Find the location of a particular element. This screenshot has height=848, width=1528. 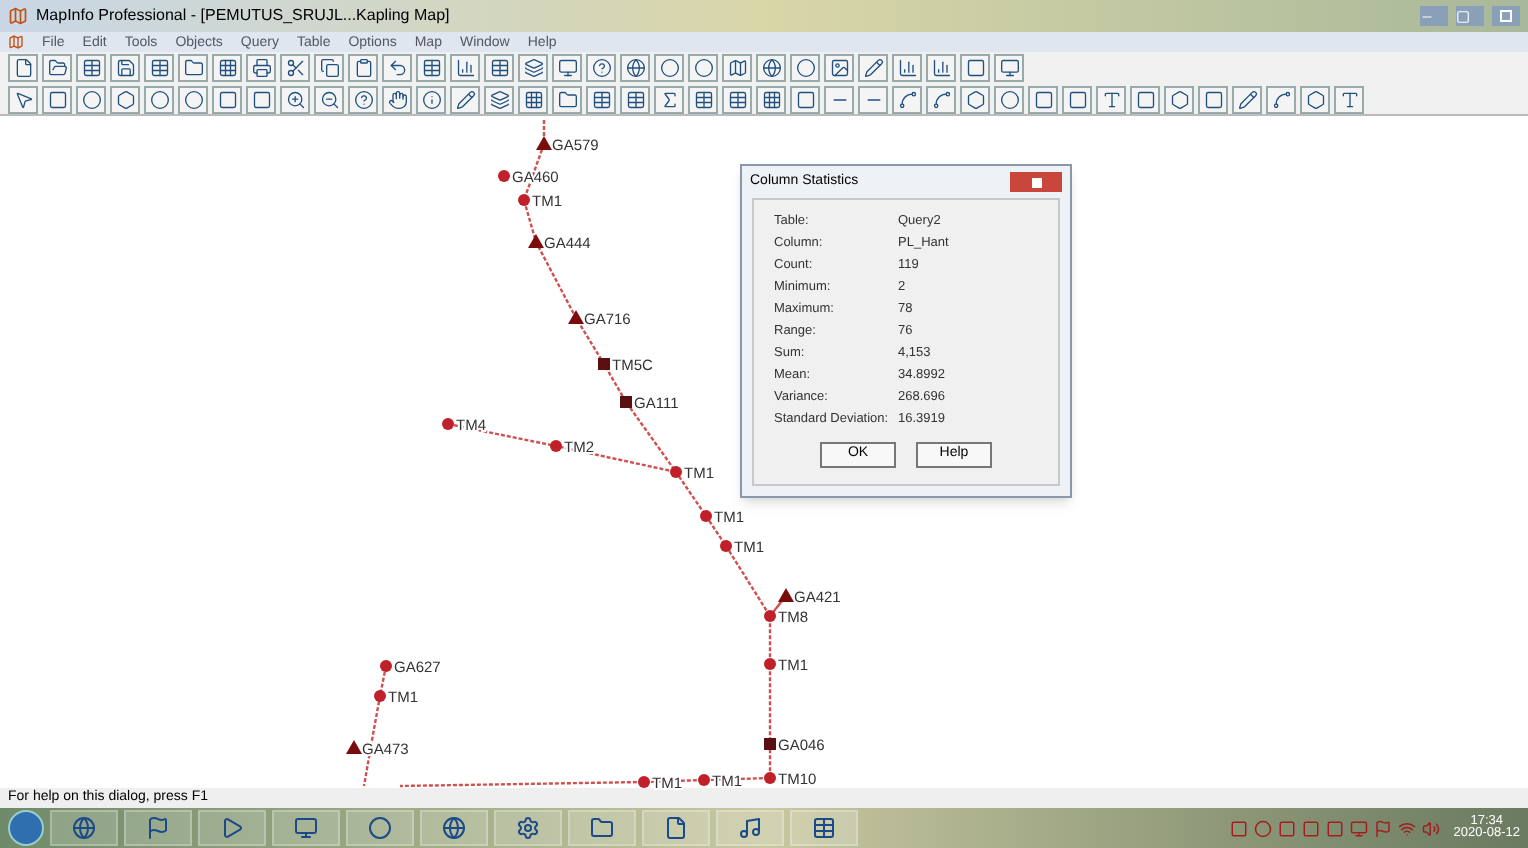

marquee-button is located at coordinates (57, 99).